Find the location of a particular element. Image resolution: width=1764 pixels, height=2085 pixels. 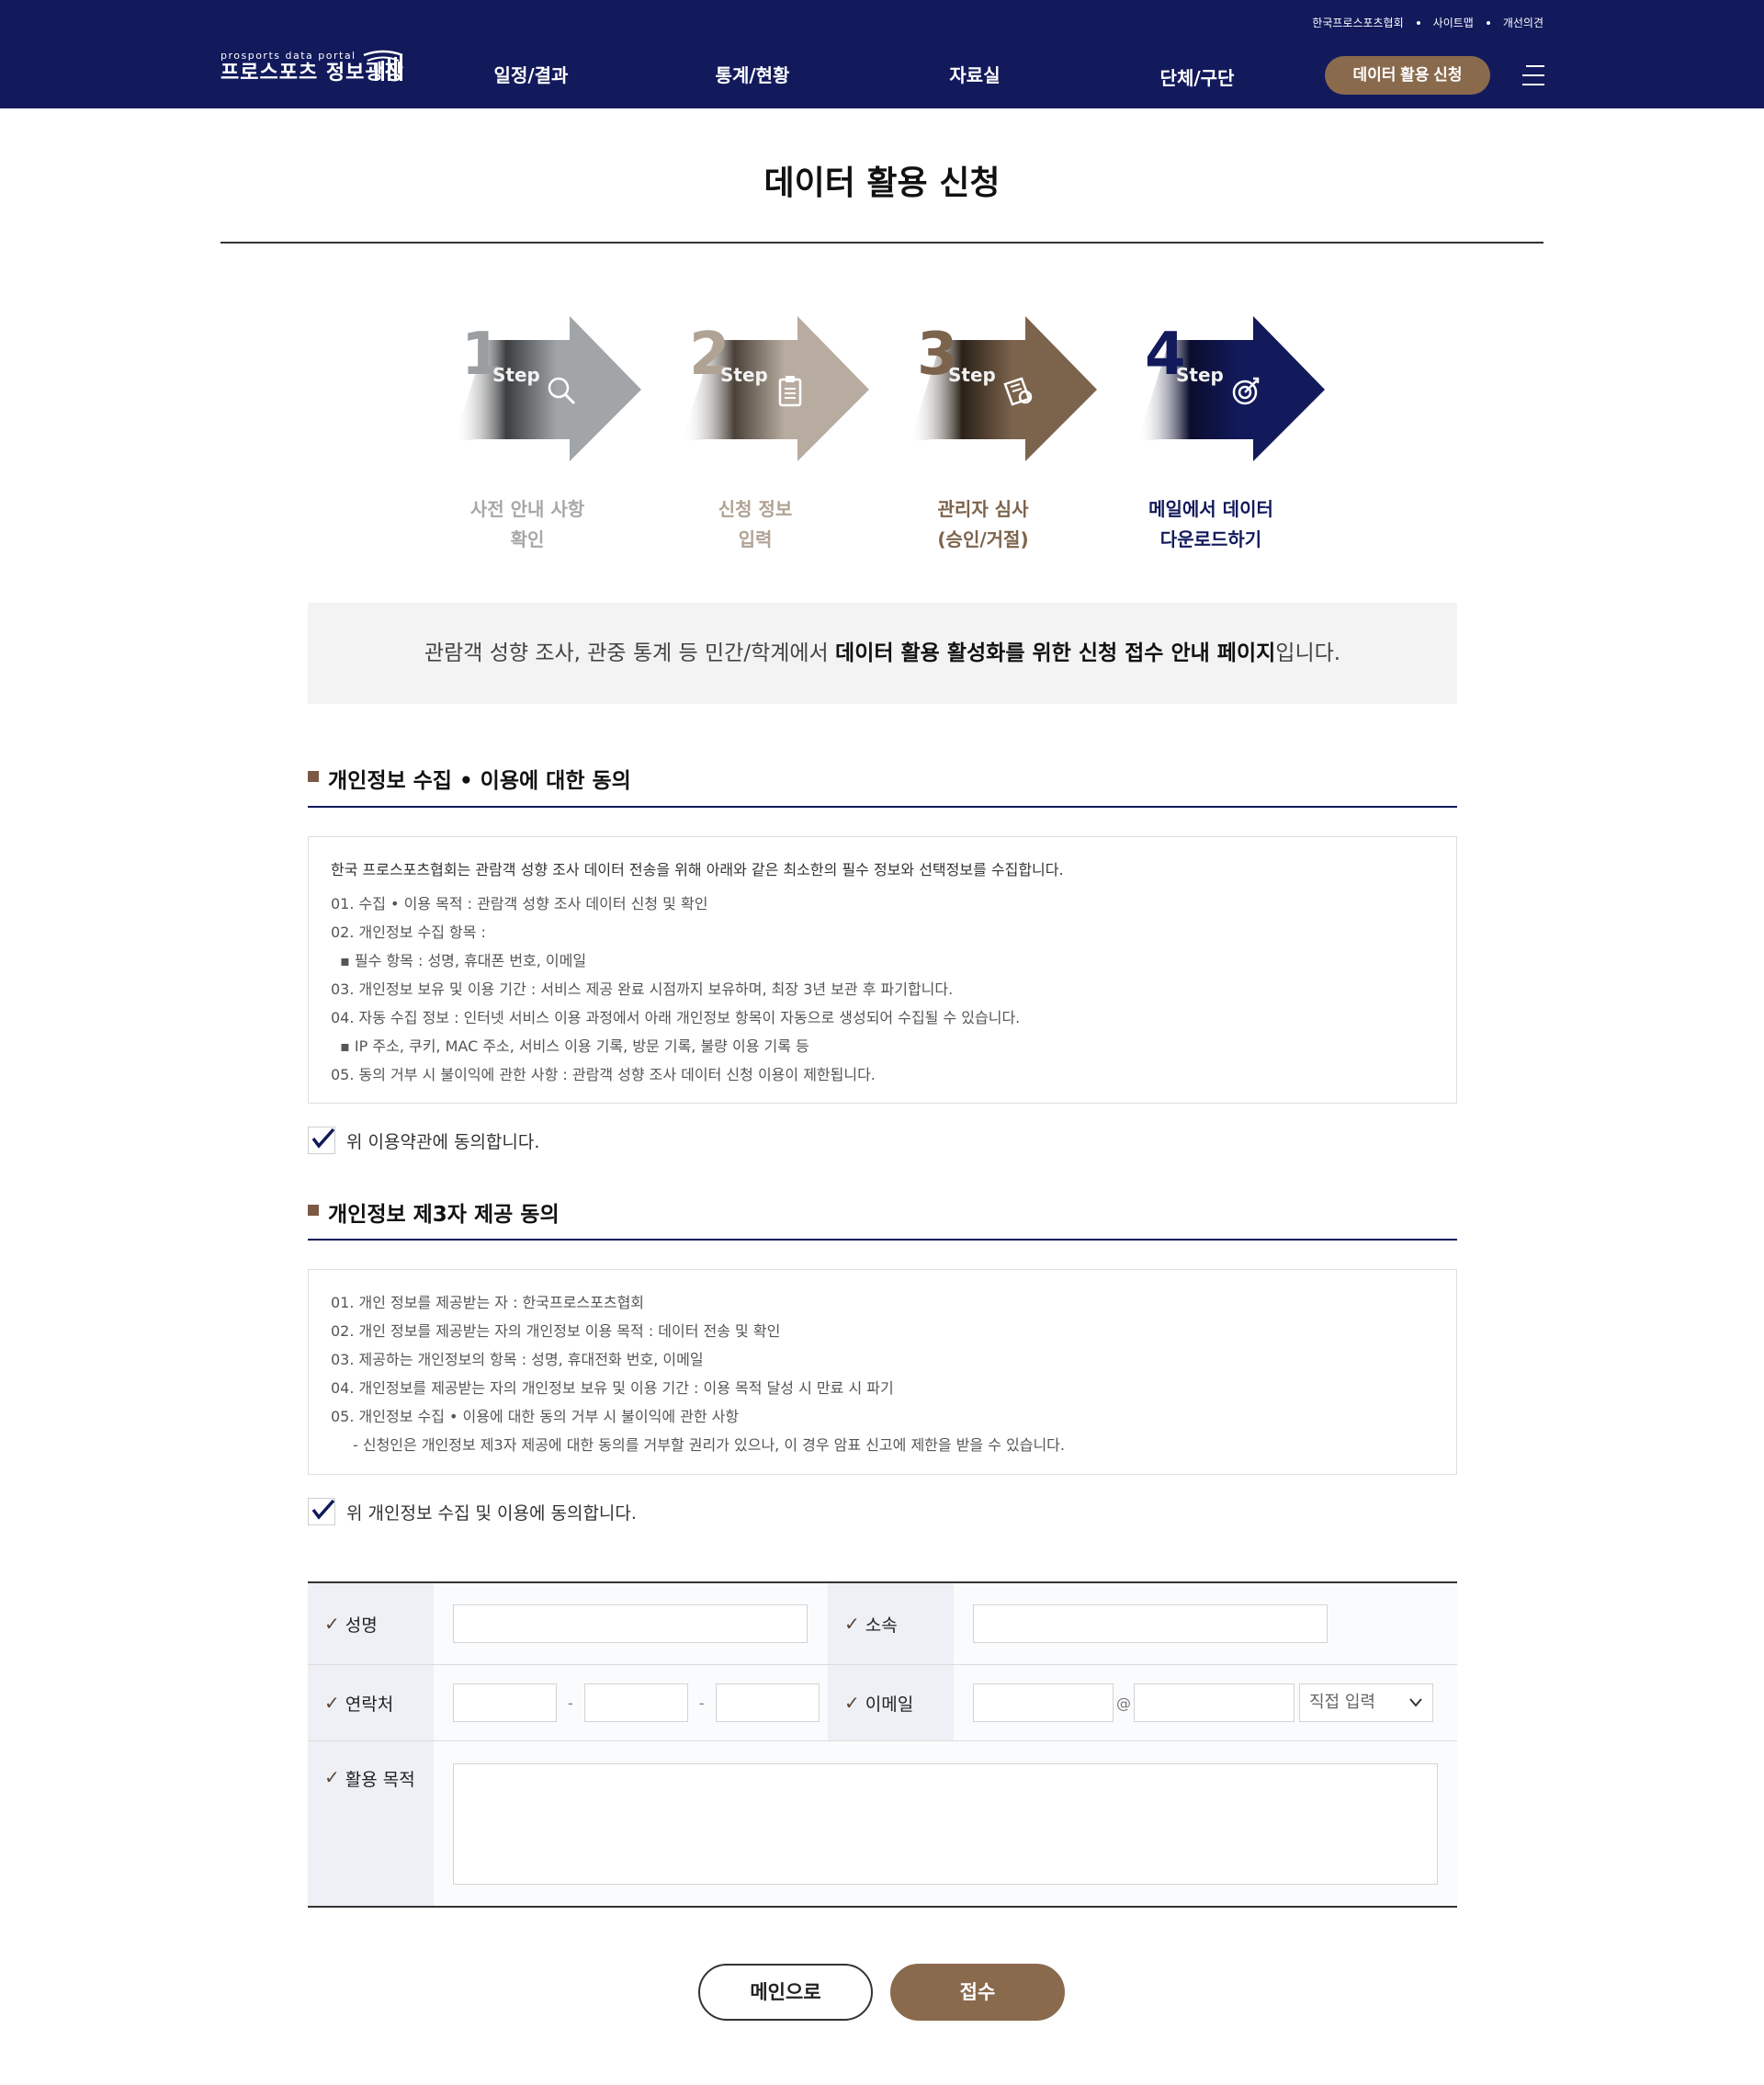

nav-schedule-results: 일정/결과 is located at coordinates (531, 74).